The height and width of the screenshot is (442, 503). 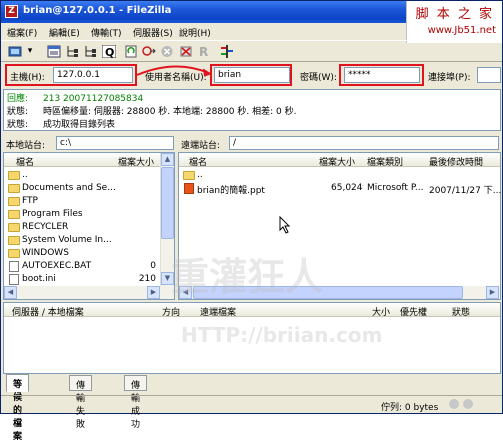 What do you see at coordinates (25, 161) in the screenshot?
I see `local-col-name: 檔名` at bounding box center [25, 161].